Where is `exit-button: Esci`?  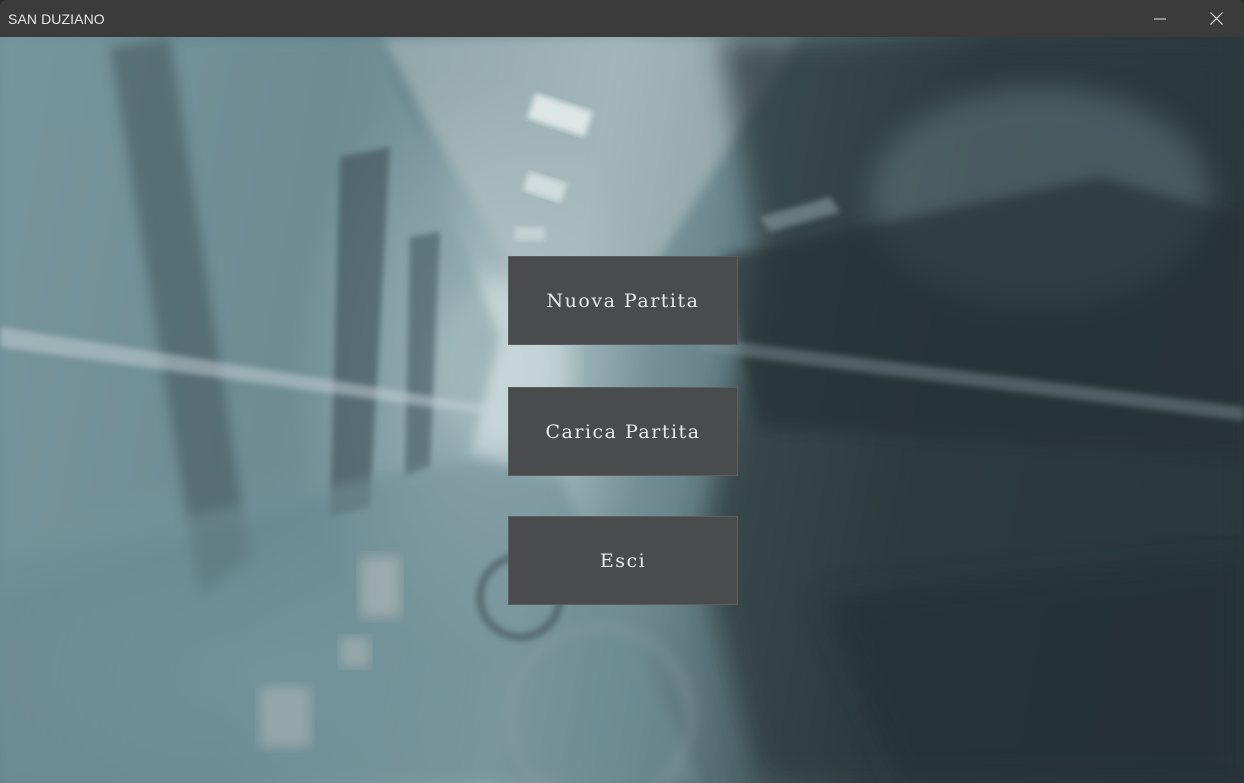 exit-button: Esci is located at coordinates (623, 560).